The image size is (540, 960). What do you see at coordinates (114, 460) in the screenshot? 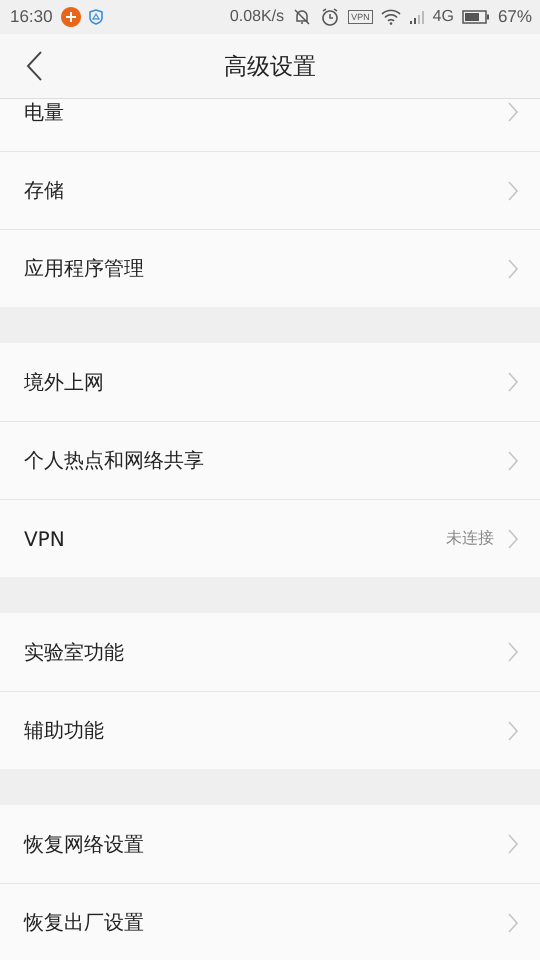
I see `row-label: 个人热点和网络共享` at bounding box center [114, 460].